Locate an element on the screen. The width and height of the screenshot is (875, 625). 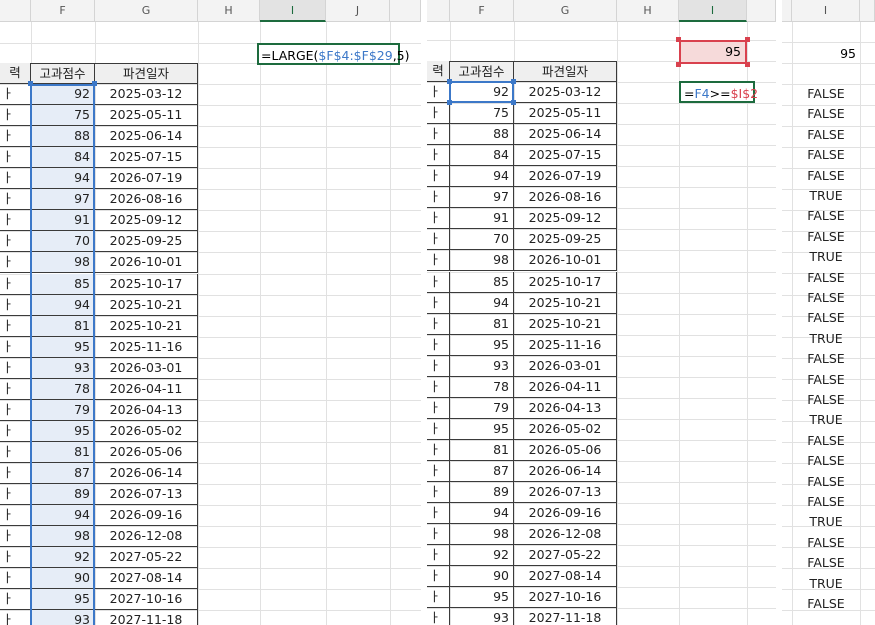
date-cell: 2025-11-16 is located at coordinates (565, 345).